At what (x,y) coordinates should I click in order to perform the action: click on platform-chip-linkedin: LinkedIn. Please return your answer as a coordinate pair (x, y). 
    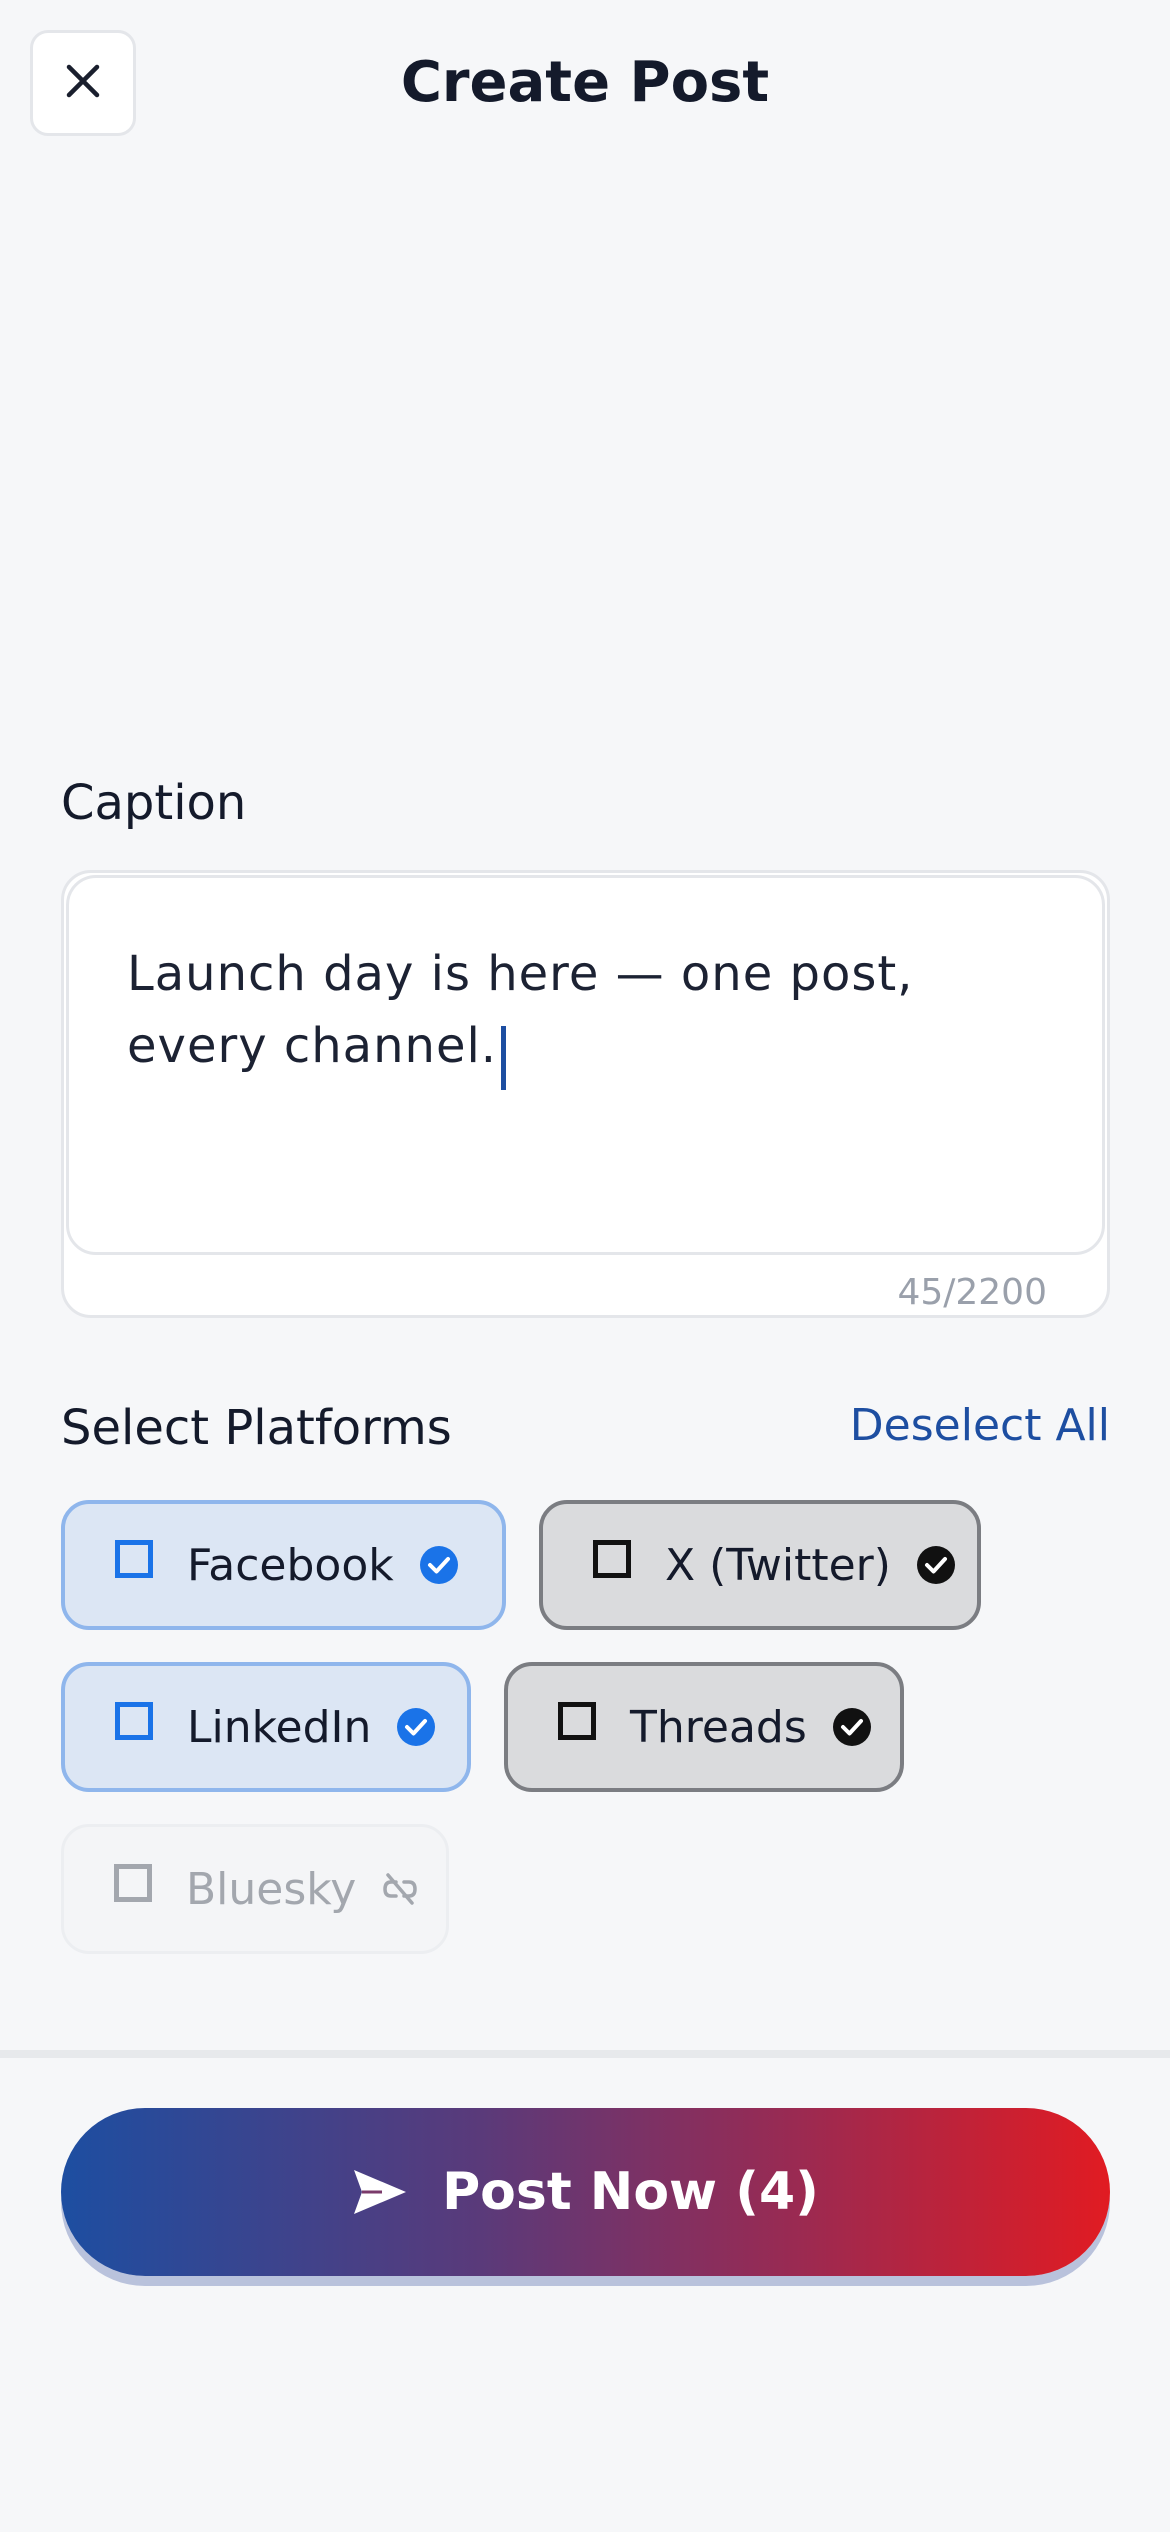
    Looking at the image, I should click on (266, 1727).